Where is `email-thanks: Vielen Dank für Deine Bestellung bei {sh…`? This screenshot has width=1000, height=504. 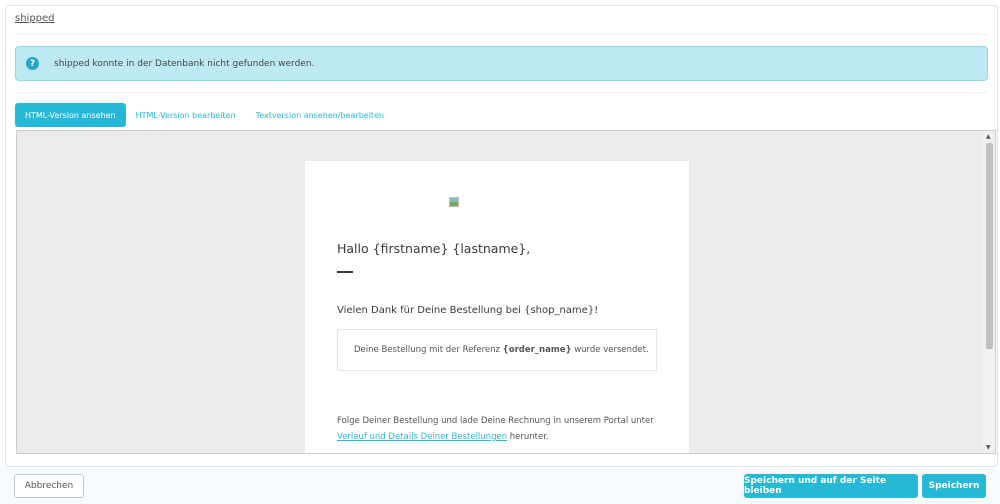
email-thanks: Vielen Dank für Deine Bestellung bei {sh… is located at coordinates (468, 310).